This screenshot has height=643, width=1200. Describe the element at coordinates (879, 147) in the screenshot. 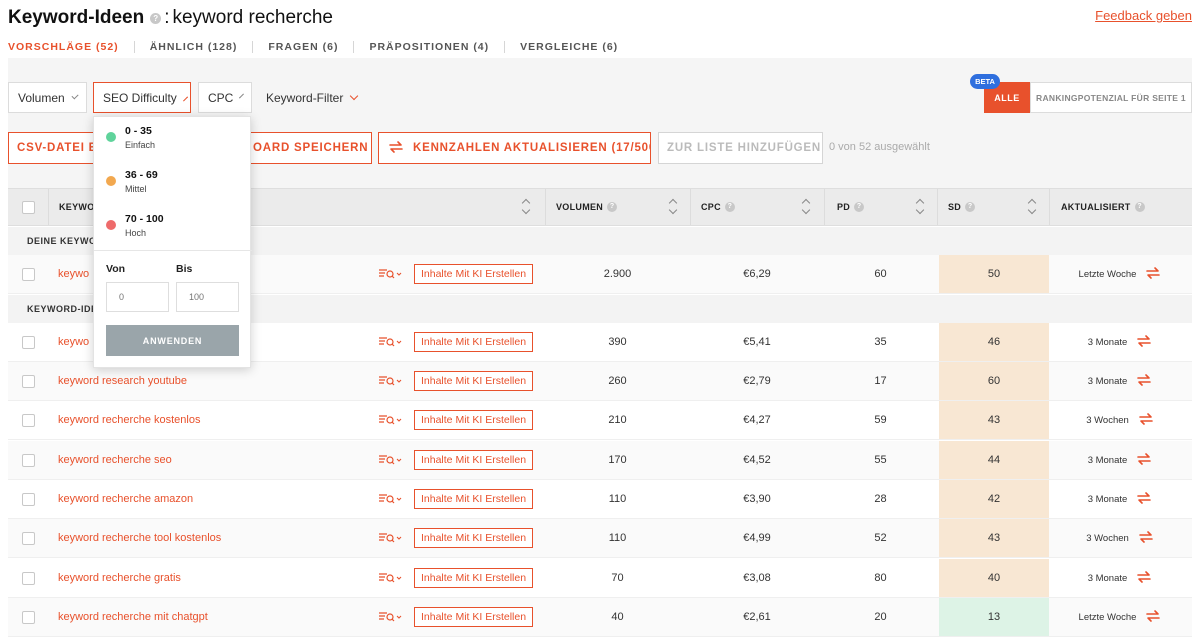

I see `selection-count: 0 von 52 ausgewählt` at that location.